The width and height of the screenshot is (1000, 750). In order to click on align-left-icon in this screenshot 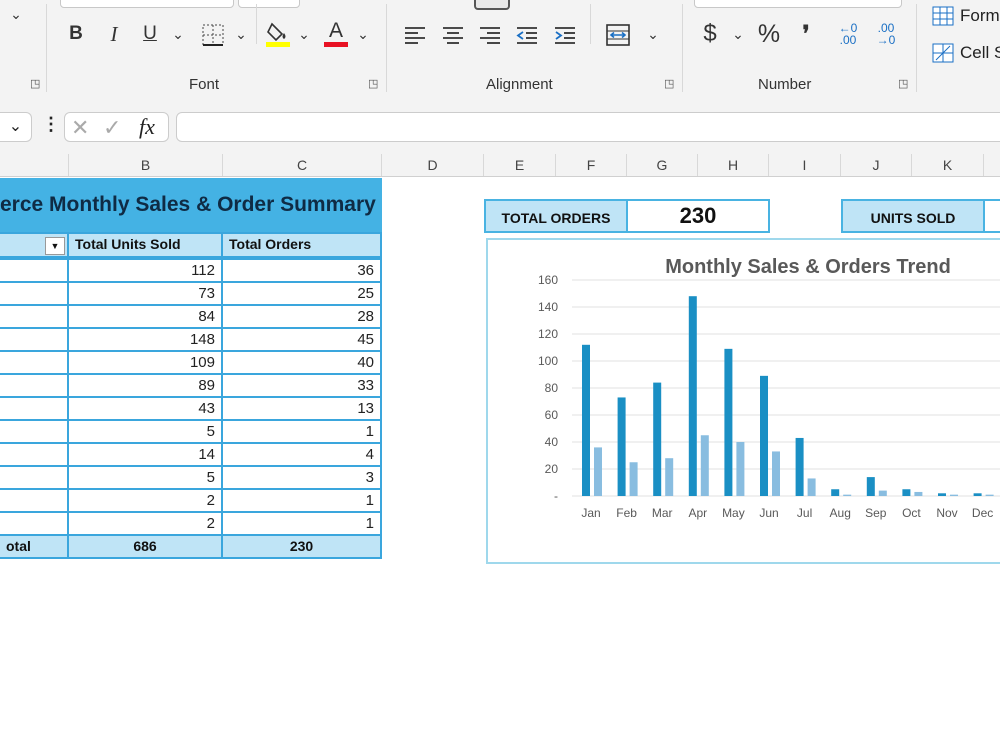, I will do `click(415, 37)`.